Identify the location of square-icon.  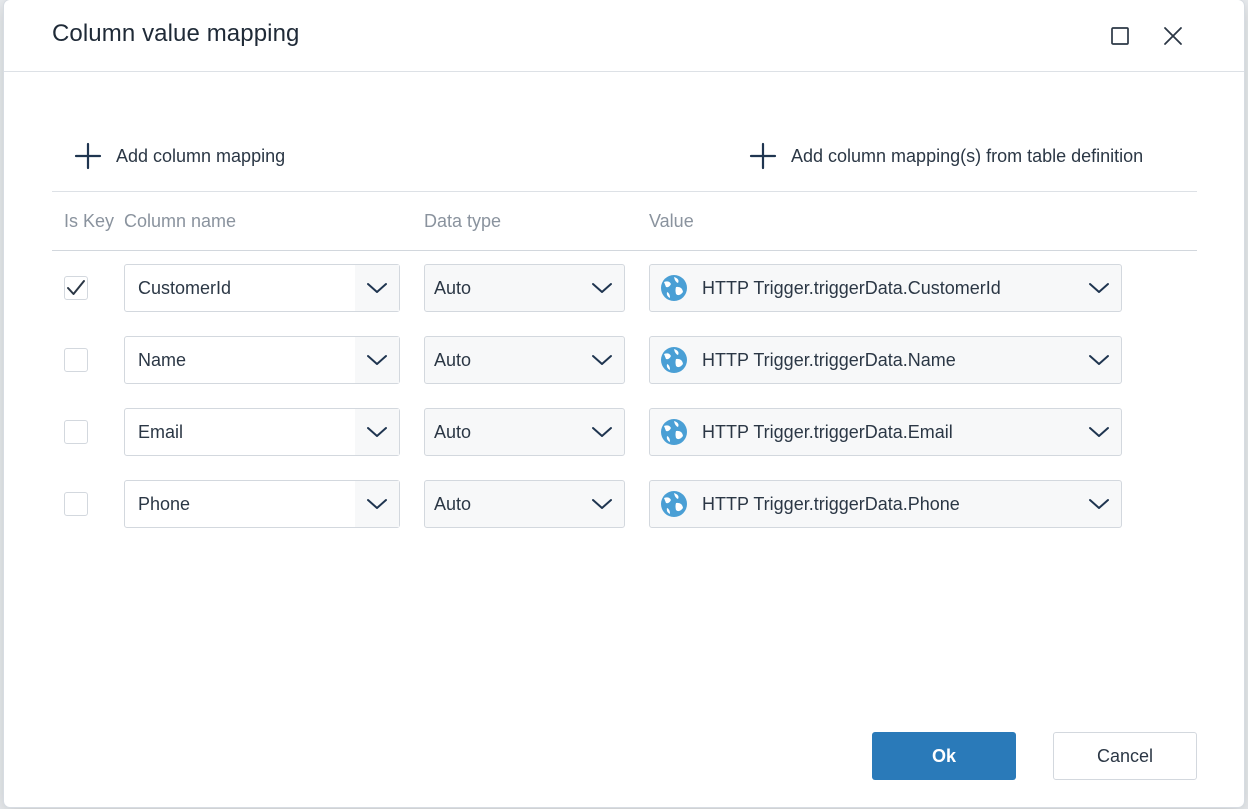
(1120, 36).